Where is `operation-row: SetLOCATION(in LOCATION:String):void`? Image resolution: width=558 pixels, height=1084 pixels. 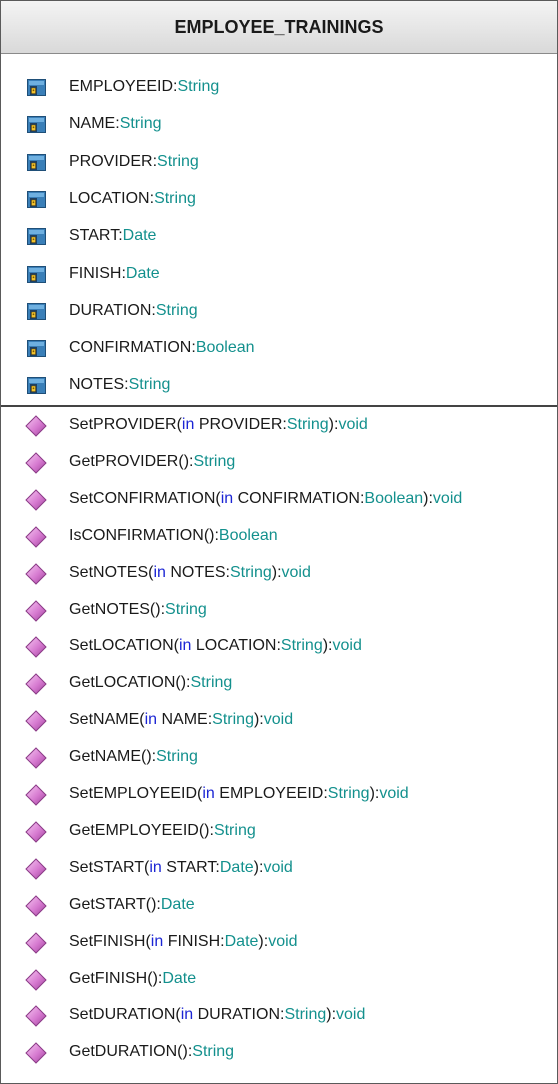 operation-row: SetLOCATION(in LOCATION:String):void is located at coordinates (279, 646).